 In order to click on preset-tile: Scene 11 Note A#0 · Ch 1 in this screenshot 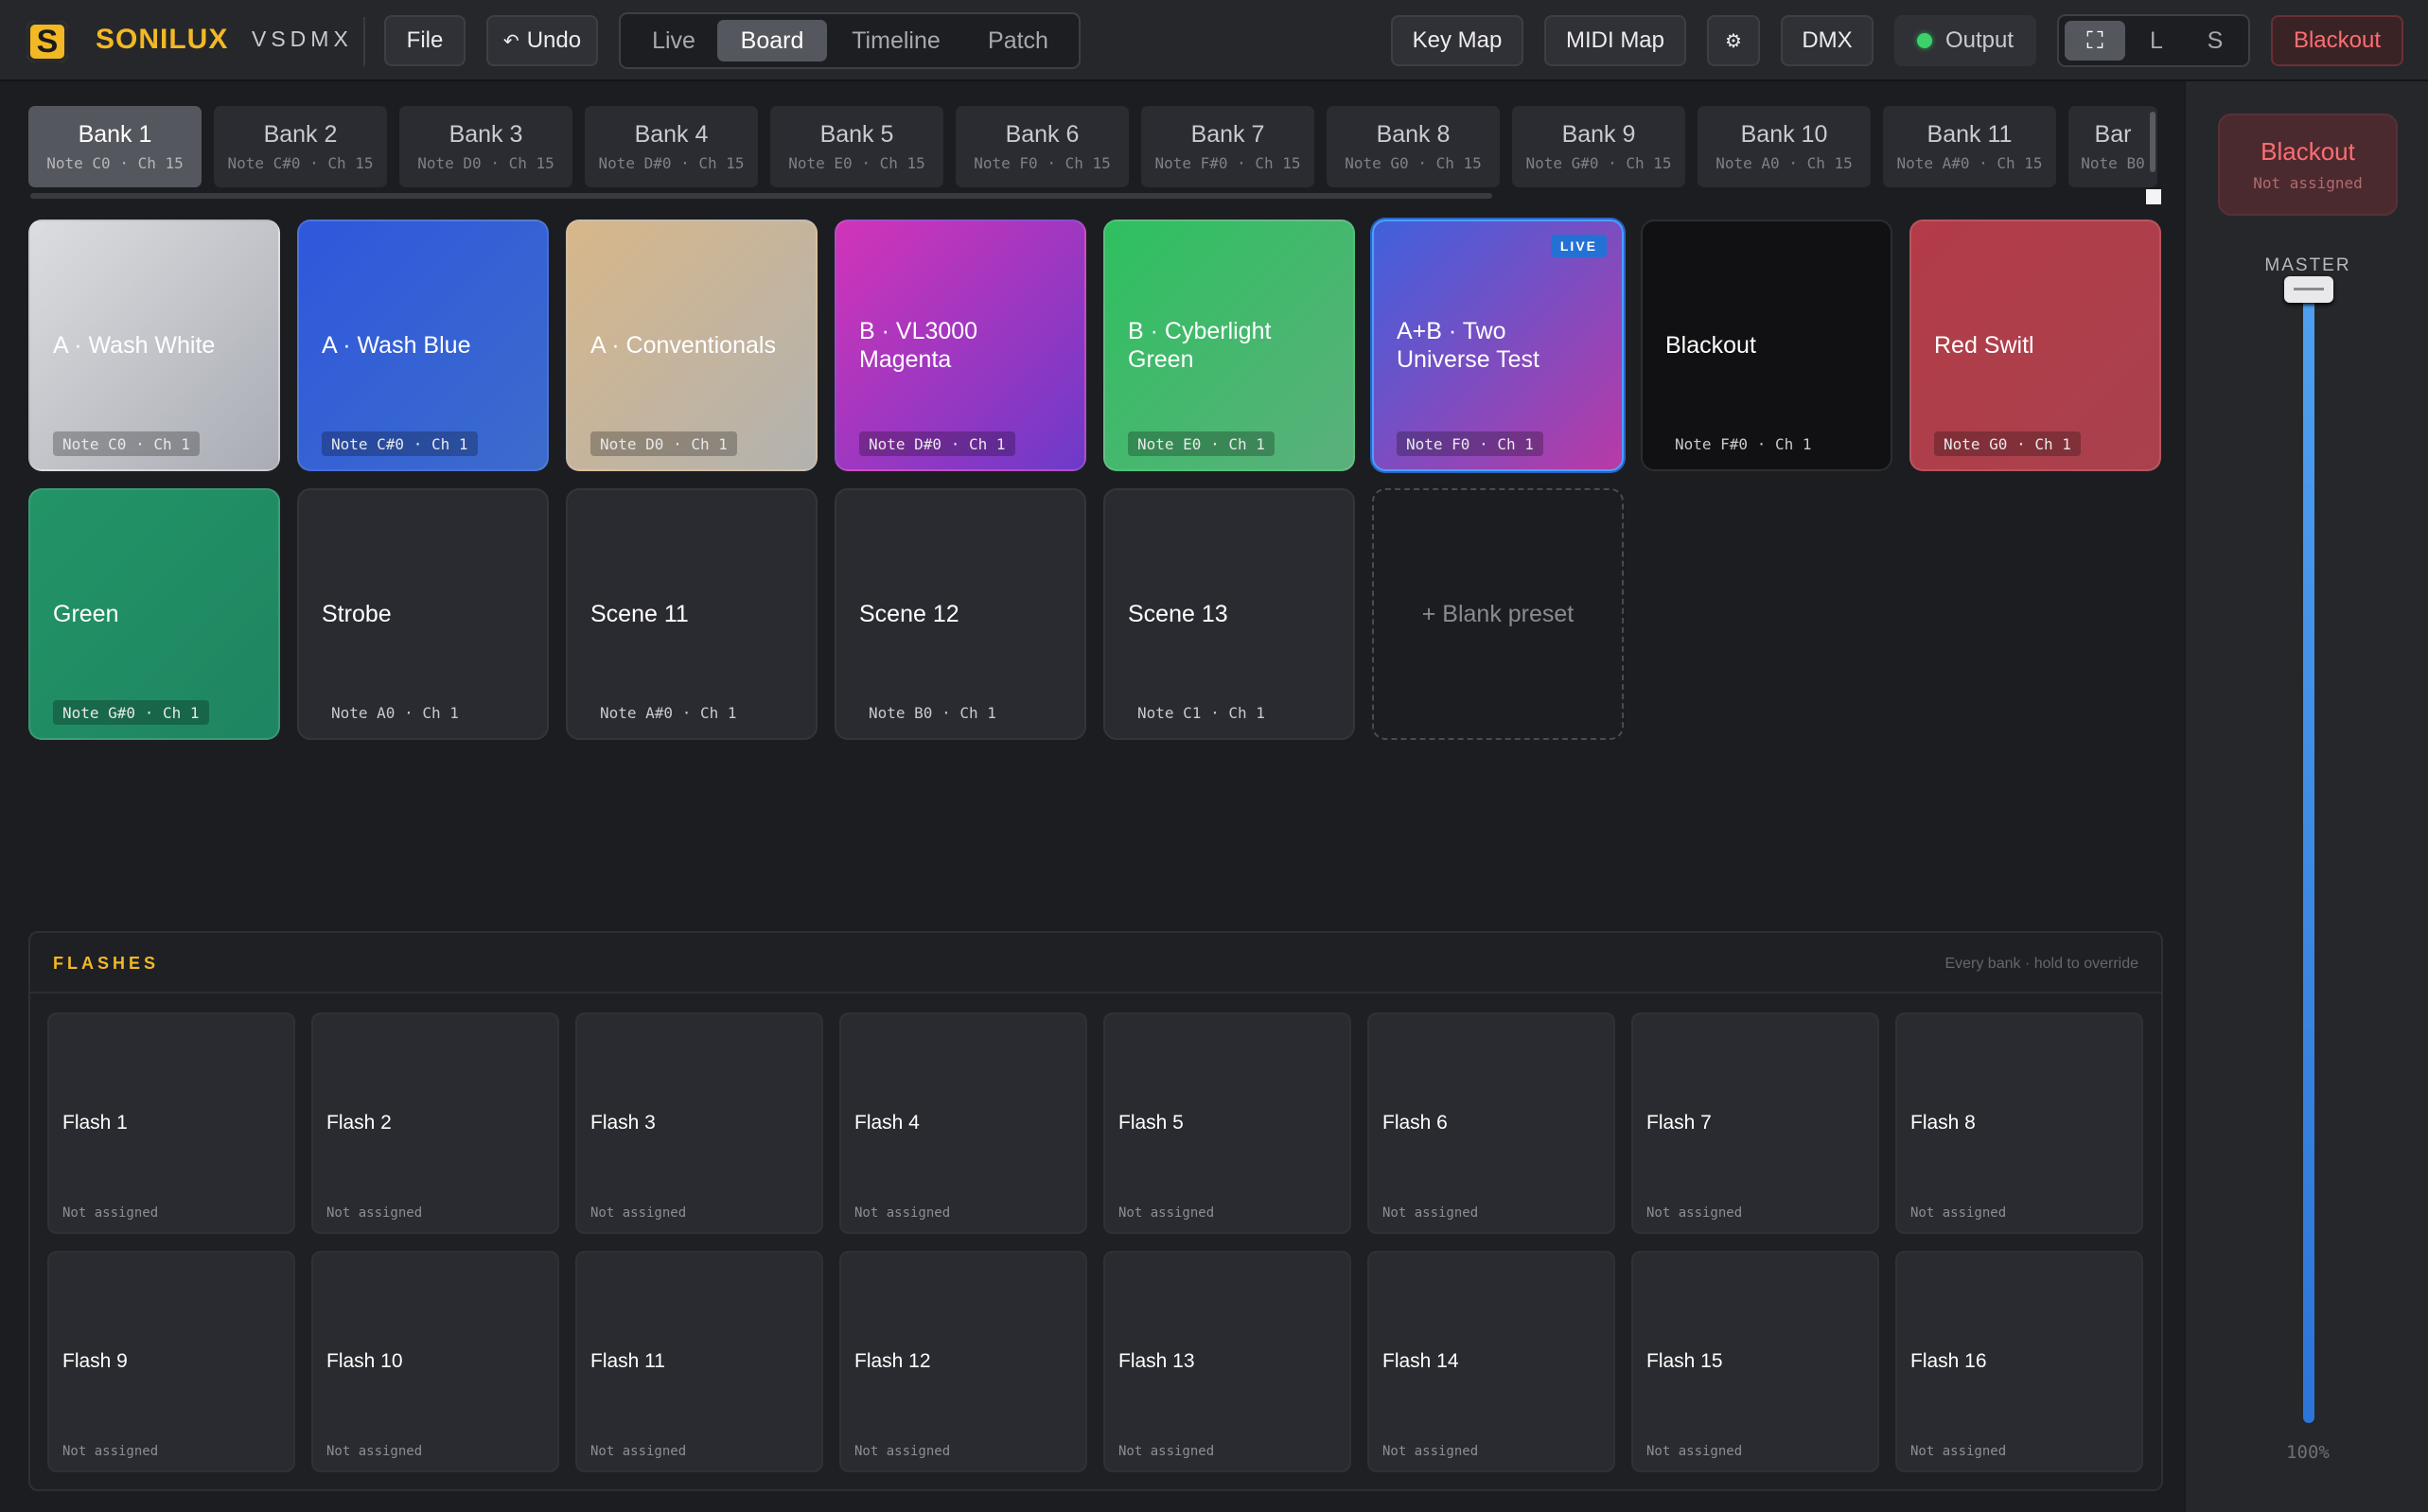, I will do `click(692, 614)`.